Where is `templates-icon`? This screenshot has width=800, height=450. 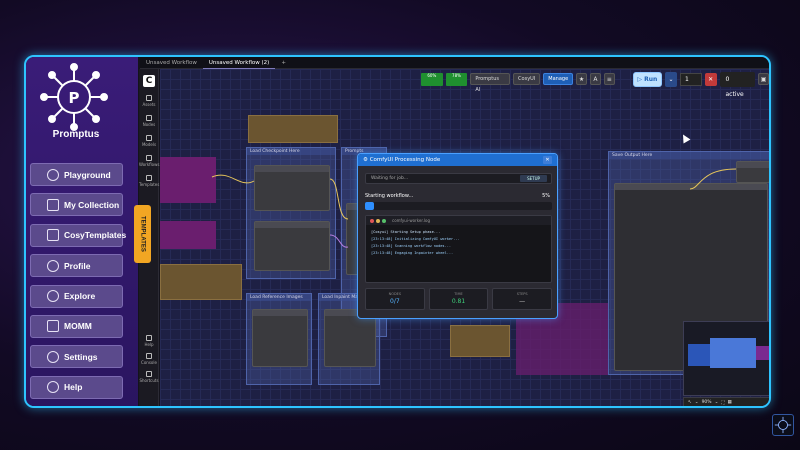
templates-icon is located at coordinates (149, 178).